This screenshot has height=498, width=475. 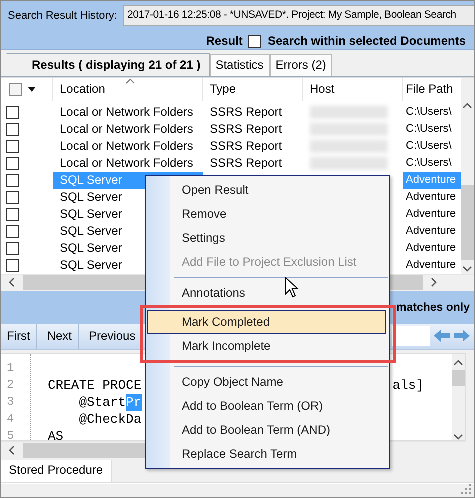 What do you see at coordinates (113, 336) in the screenshot?
I see `nav-button: Previous` at bounding box center [113, 336].